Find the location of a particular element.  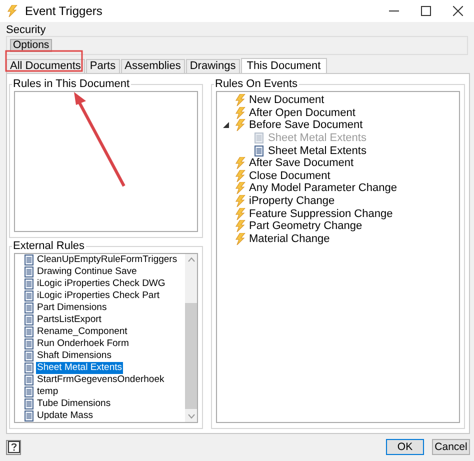

list-item: iLogic iProperties Check Part is located at coordinates (98, 296).